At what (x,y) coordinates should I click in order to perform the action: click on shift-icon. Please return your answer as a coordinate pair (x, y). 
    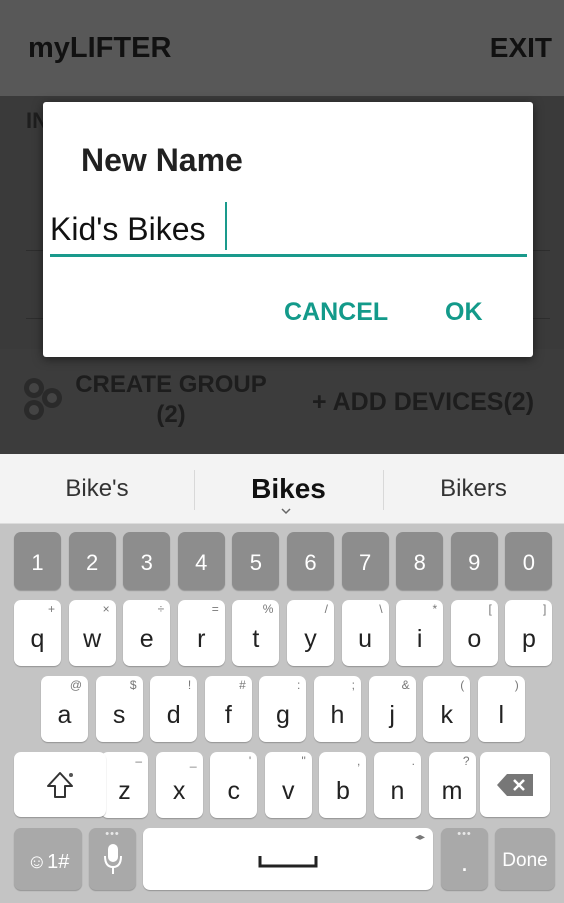
    Looking at the image, I should click on (60, 785).